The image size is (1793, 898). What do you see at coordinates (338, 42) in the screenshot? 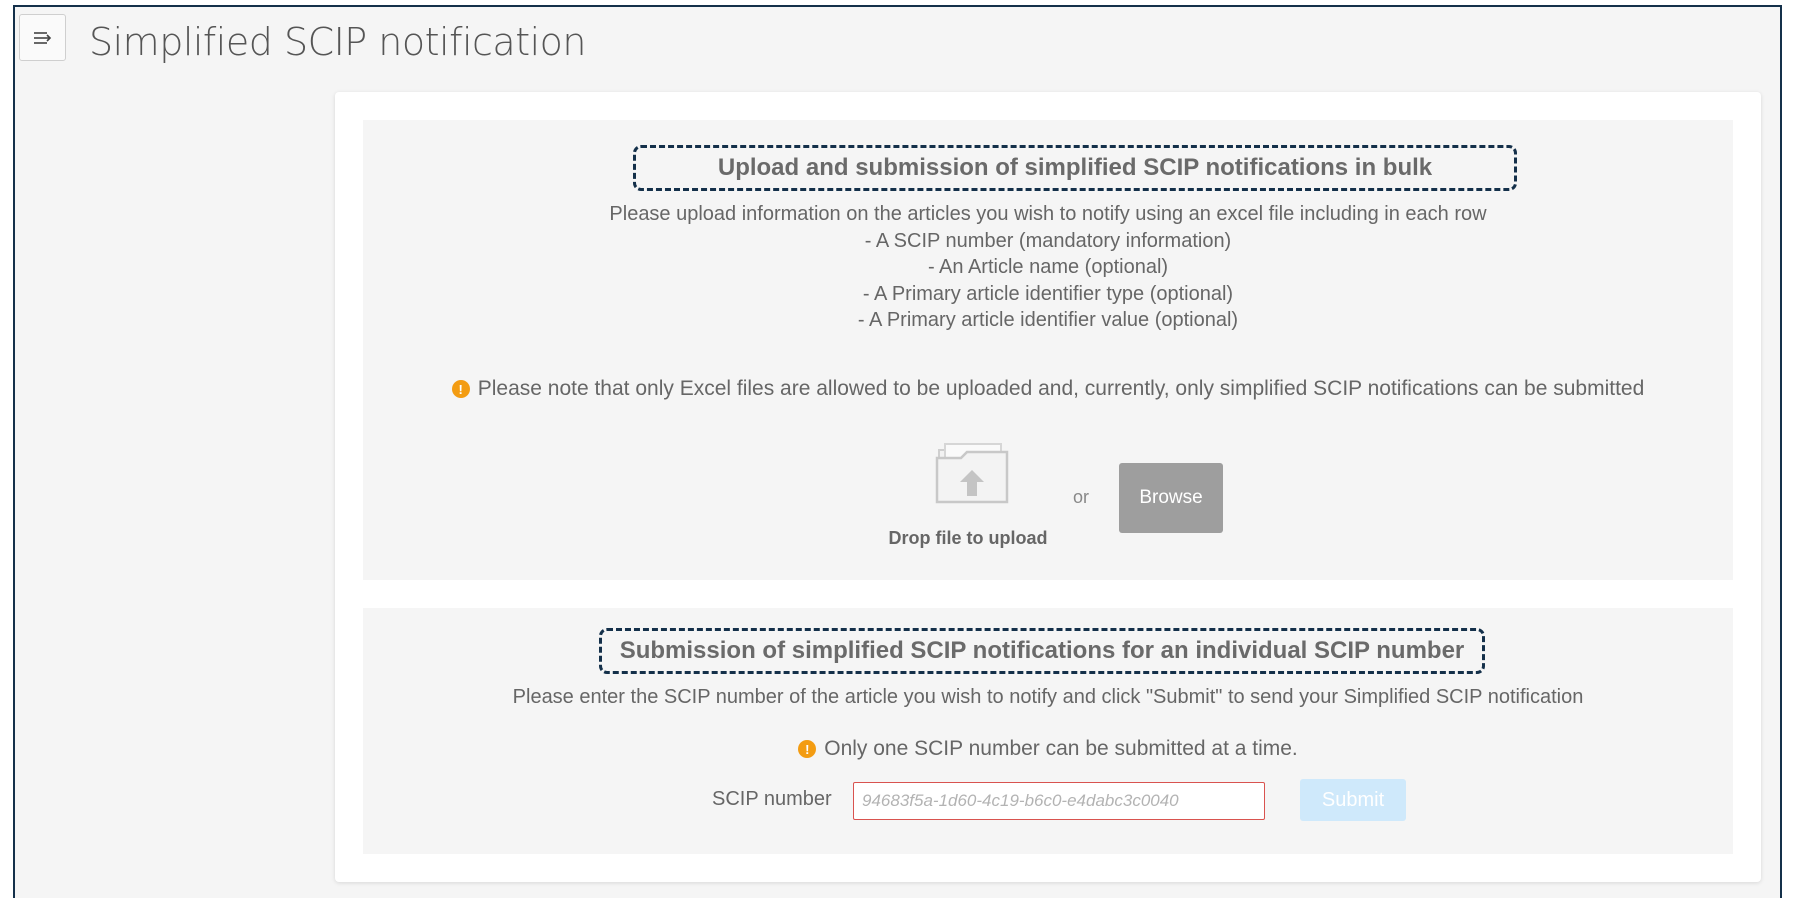
I see `page-title: Simplified SCIP notification` at bounding box center [338, 42].